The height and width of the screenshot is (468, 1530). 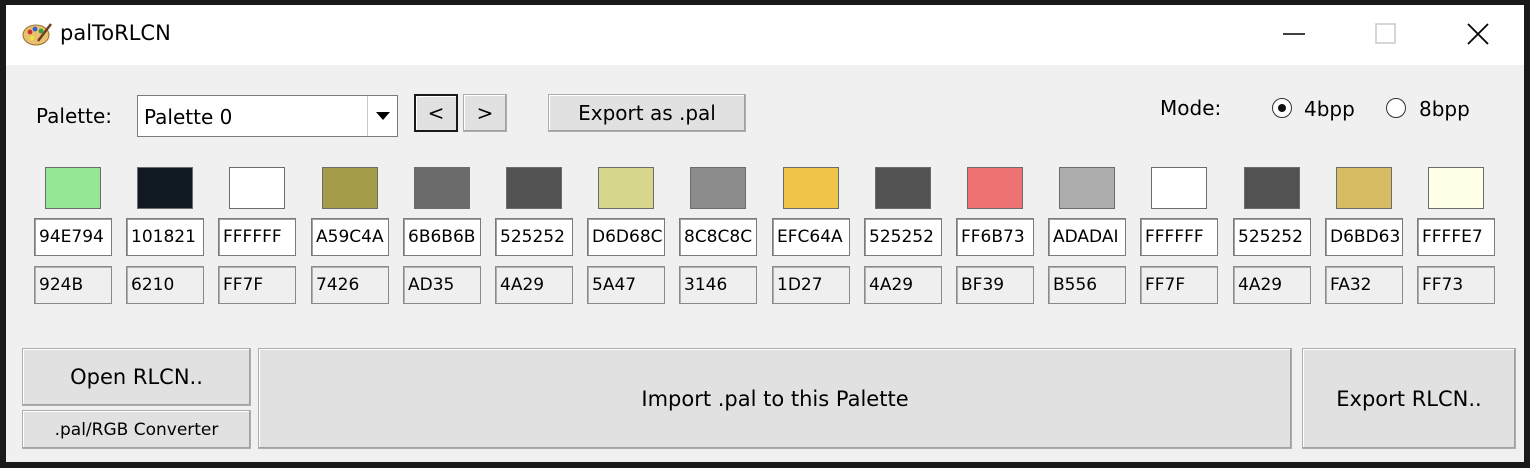 What do you see at coordinates (1456, 285) in the screenshot?
I see `bgr555-code-field: FF73` at bounding box center [1456, 285].